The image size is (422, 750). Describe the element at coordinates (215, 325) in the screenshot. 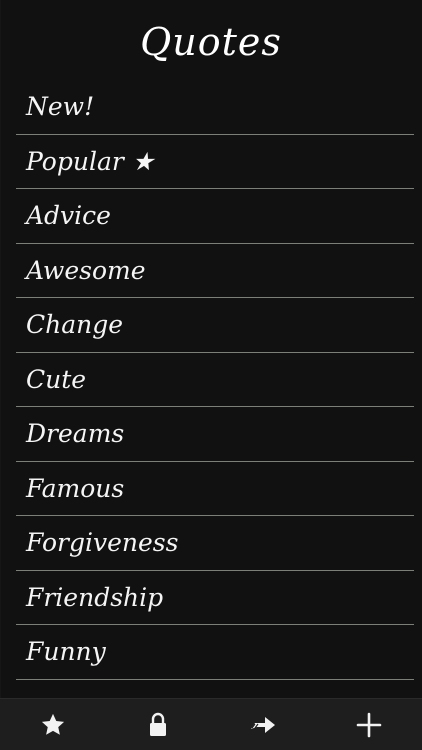

I see `list-item-change: Change` at that location.